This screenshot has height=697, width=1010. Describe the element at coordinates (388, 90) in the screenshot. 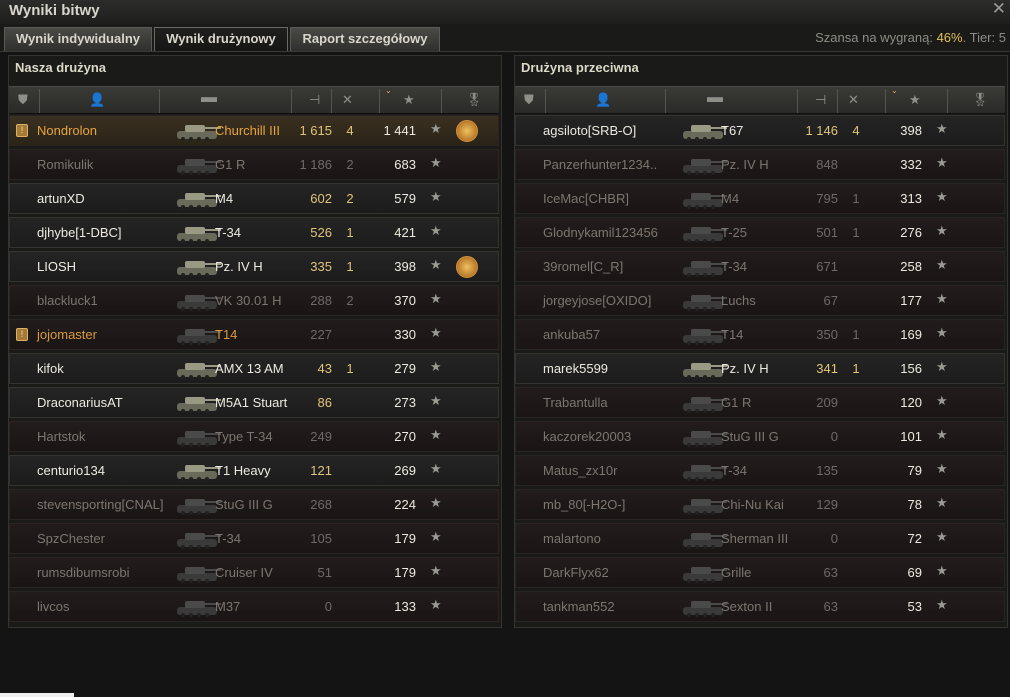

I see `sort-arrow-icon: ⌄` at that location.